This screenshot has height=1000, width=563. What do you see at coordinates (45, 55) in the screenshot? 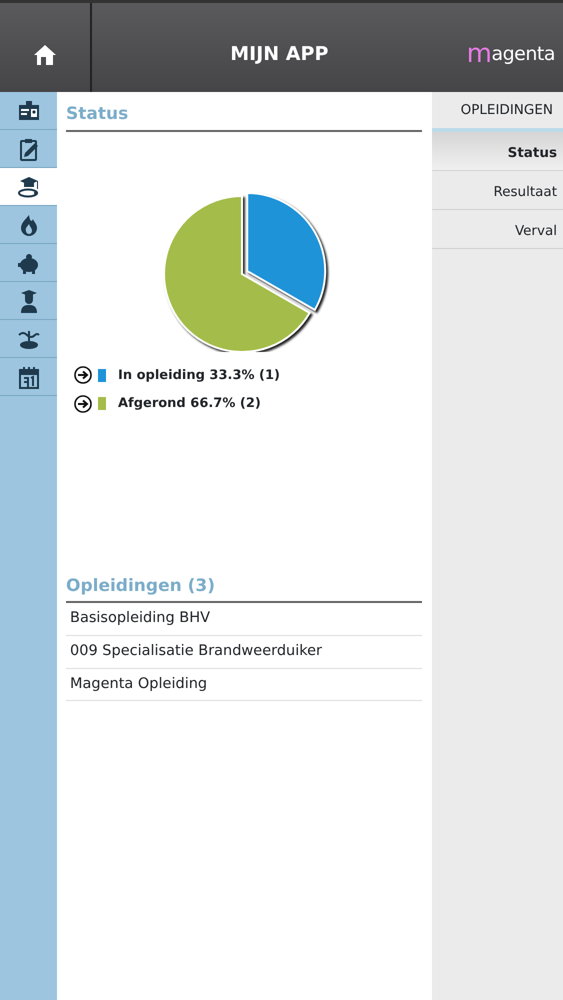
I see `home-icon` at bounding box center [45, 55].